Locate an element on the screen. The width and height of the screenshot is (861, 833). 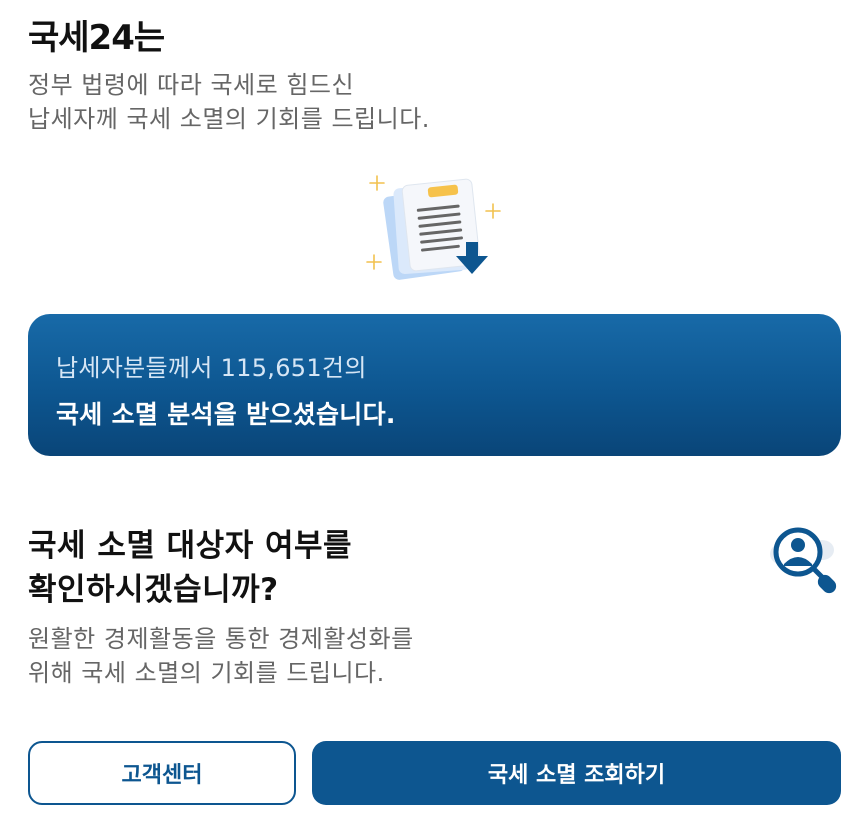
user-search-icon is located at coordinates (803, 560).